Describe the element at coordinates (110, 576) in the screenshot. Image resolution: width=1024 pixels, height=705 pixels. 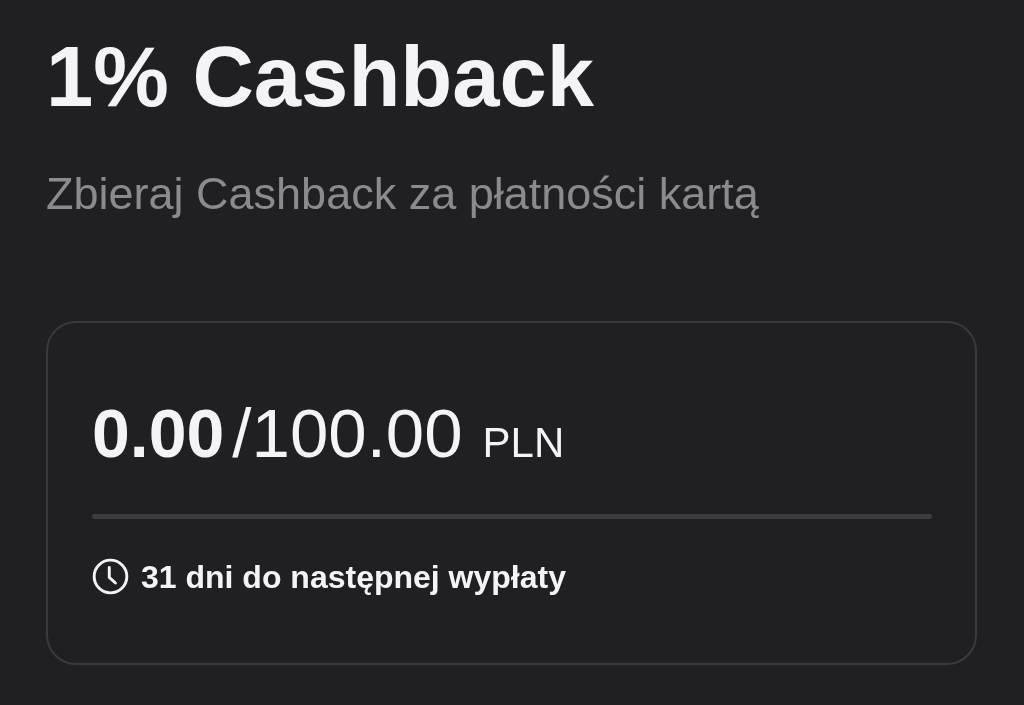
I see `clock-icon` at that location.